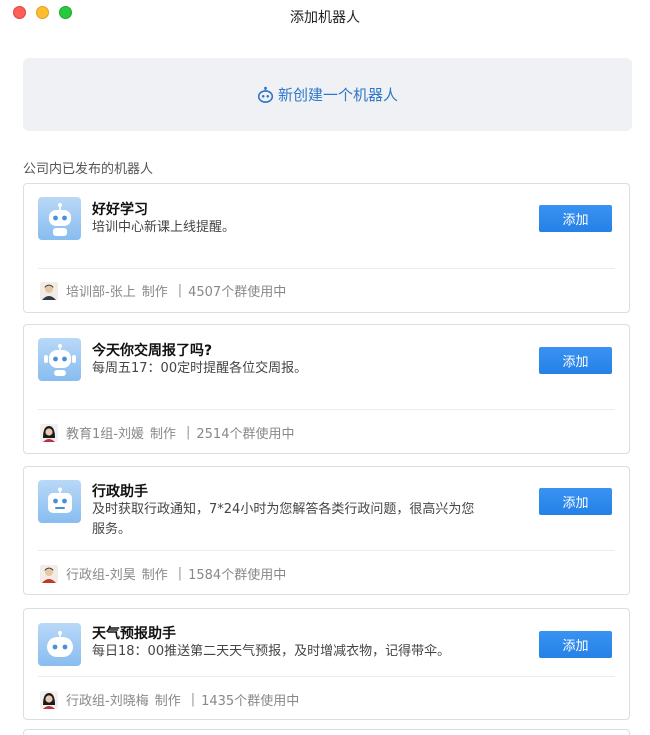 This screenshot has height=735, width=650. Describe the element at coordinates (237, 575) in the screenshot. I see `usage-count: 1584个群使用中` at that location.